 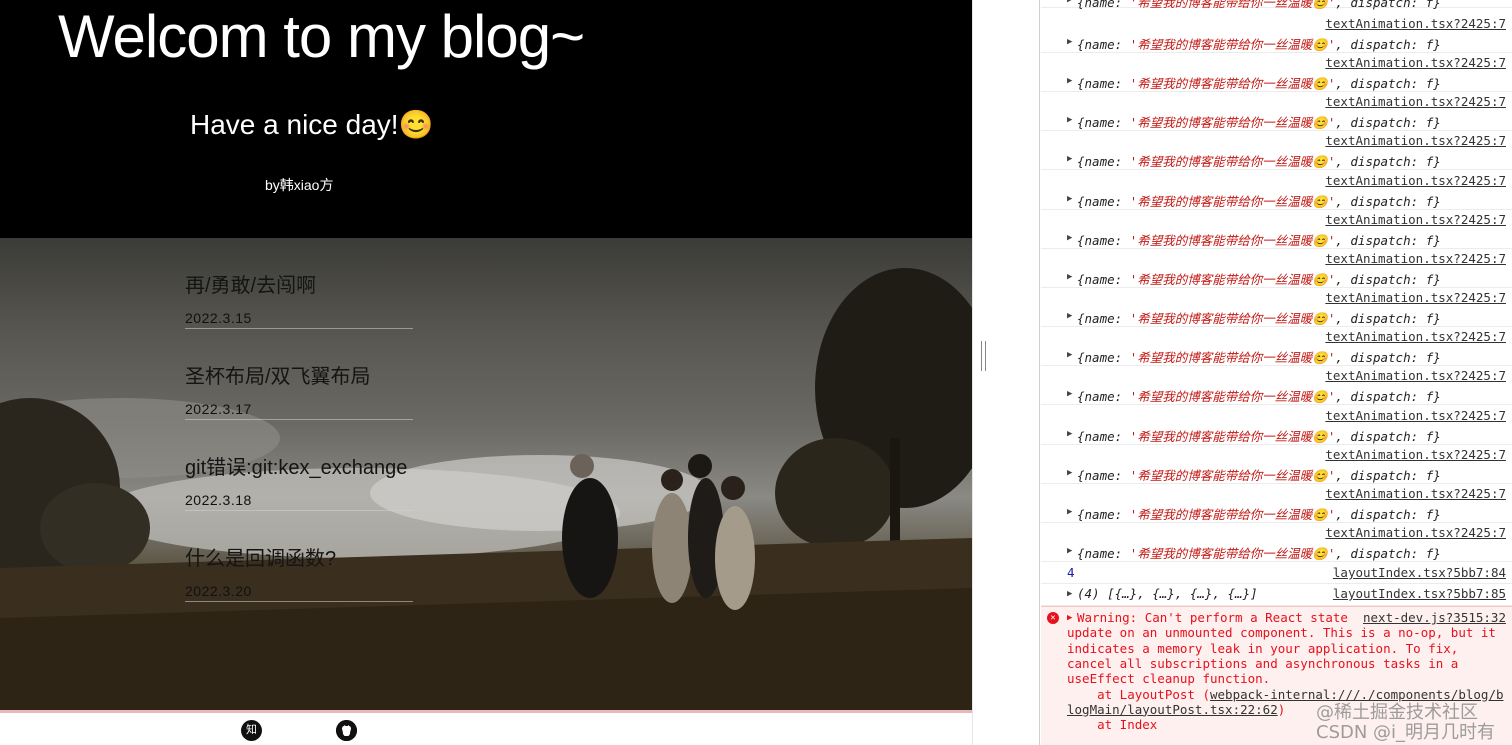 I want to click on resize-handle, so click(x=983, y=356).